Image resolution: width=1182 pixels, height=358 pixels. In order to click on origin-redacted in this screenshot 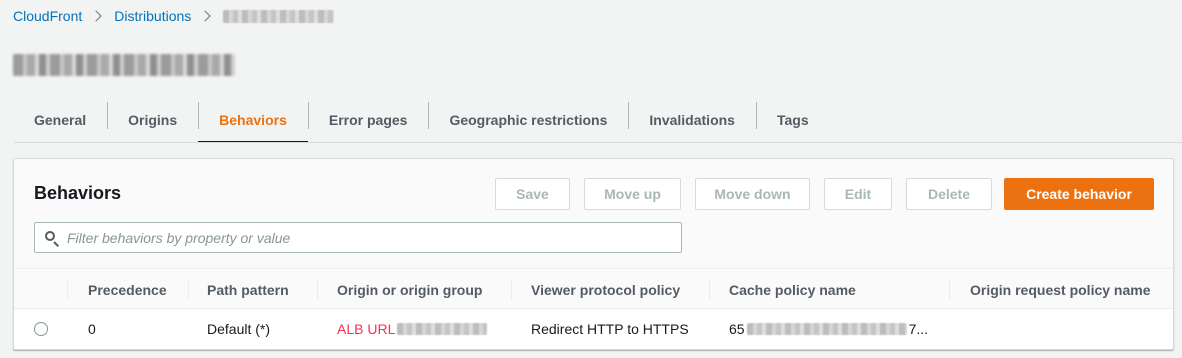, I will do `click(442, 329)`.